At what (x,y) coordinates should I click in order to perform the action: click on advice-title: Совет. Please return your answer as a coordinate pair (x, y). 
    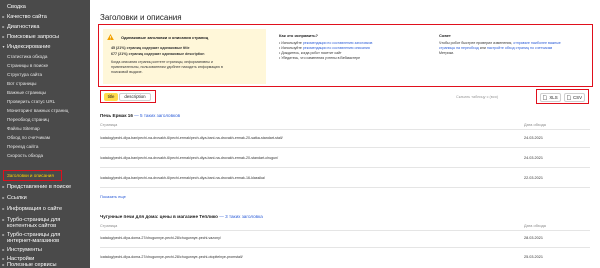
    Looking at the image, I should click on (445, 35).